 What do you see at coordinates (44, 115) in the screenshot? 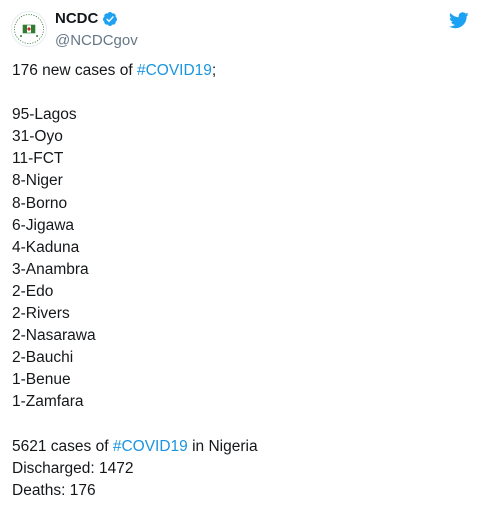
I see `state-line: 95-Lagos` at bounding box center [44, 115].